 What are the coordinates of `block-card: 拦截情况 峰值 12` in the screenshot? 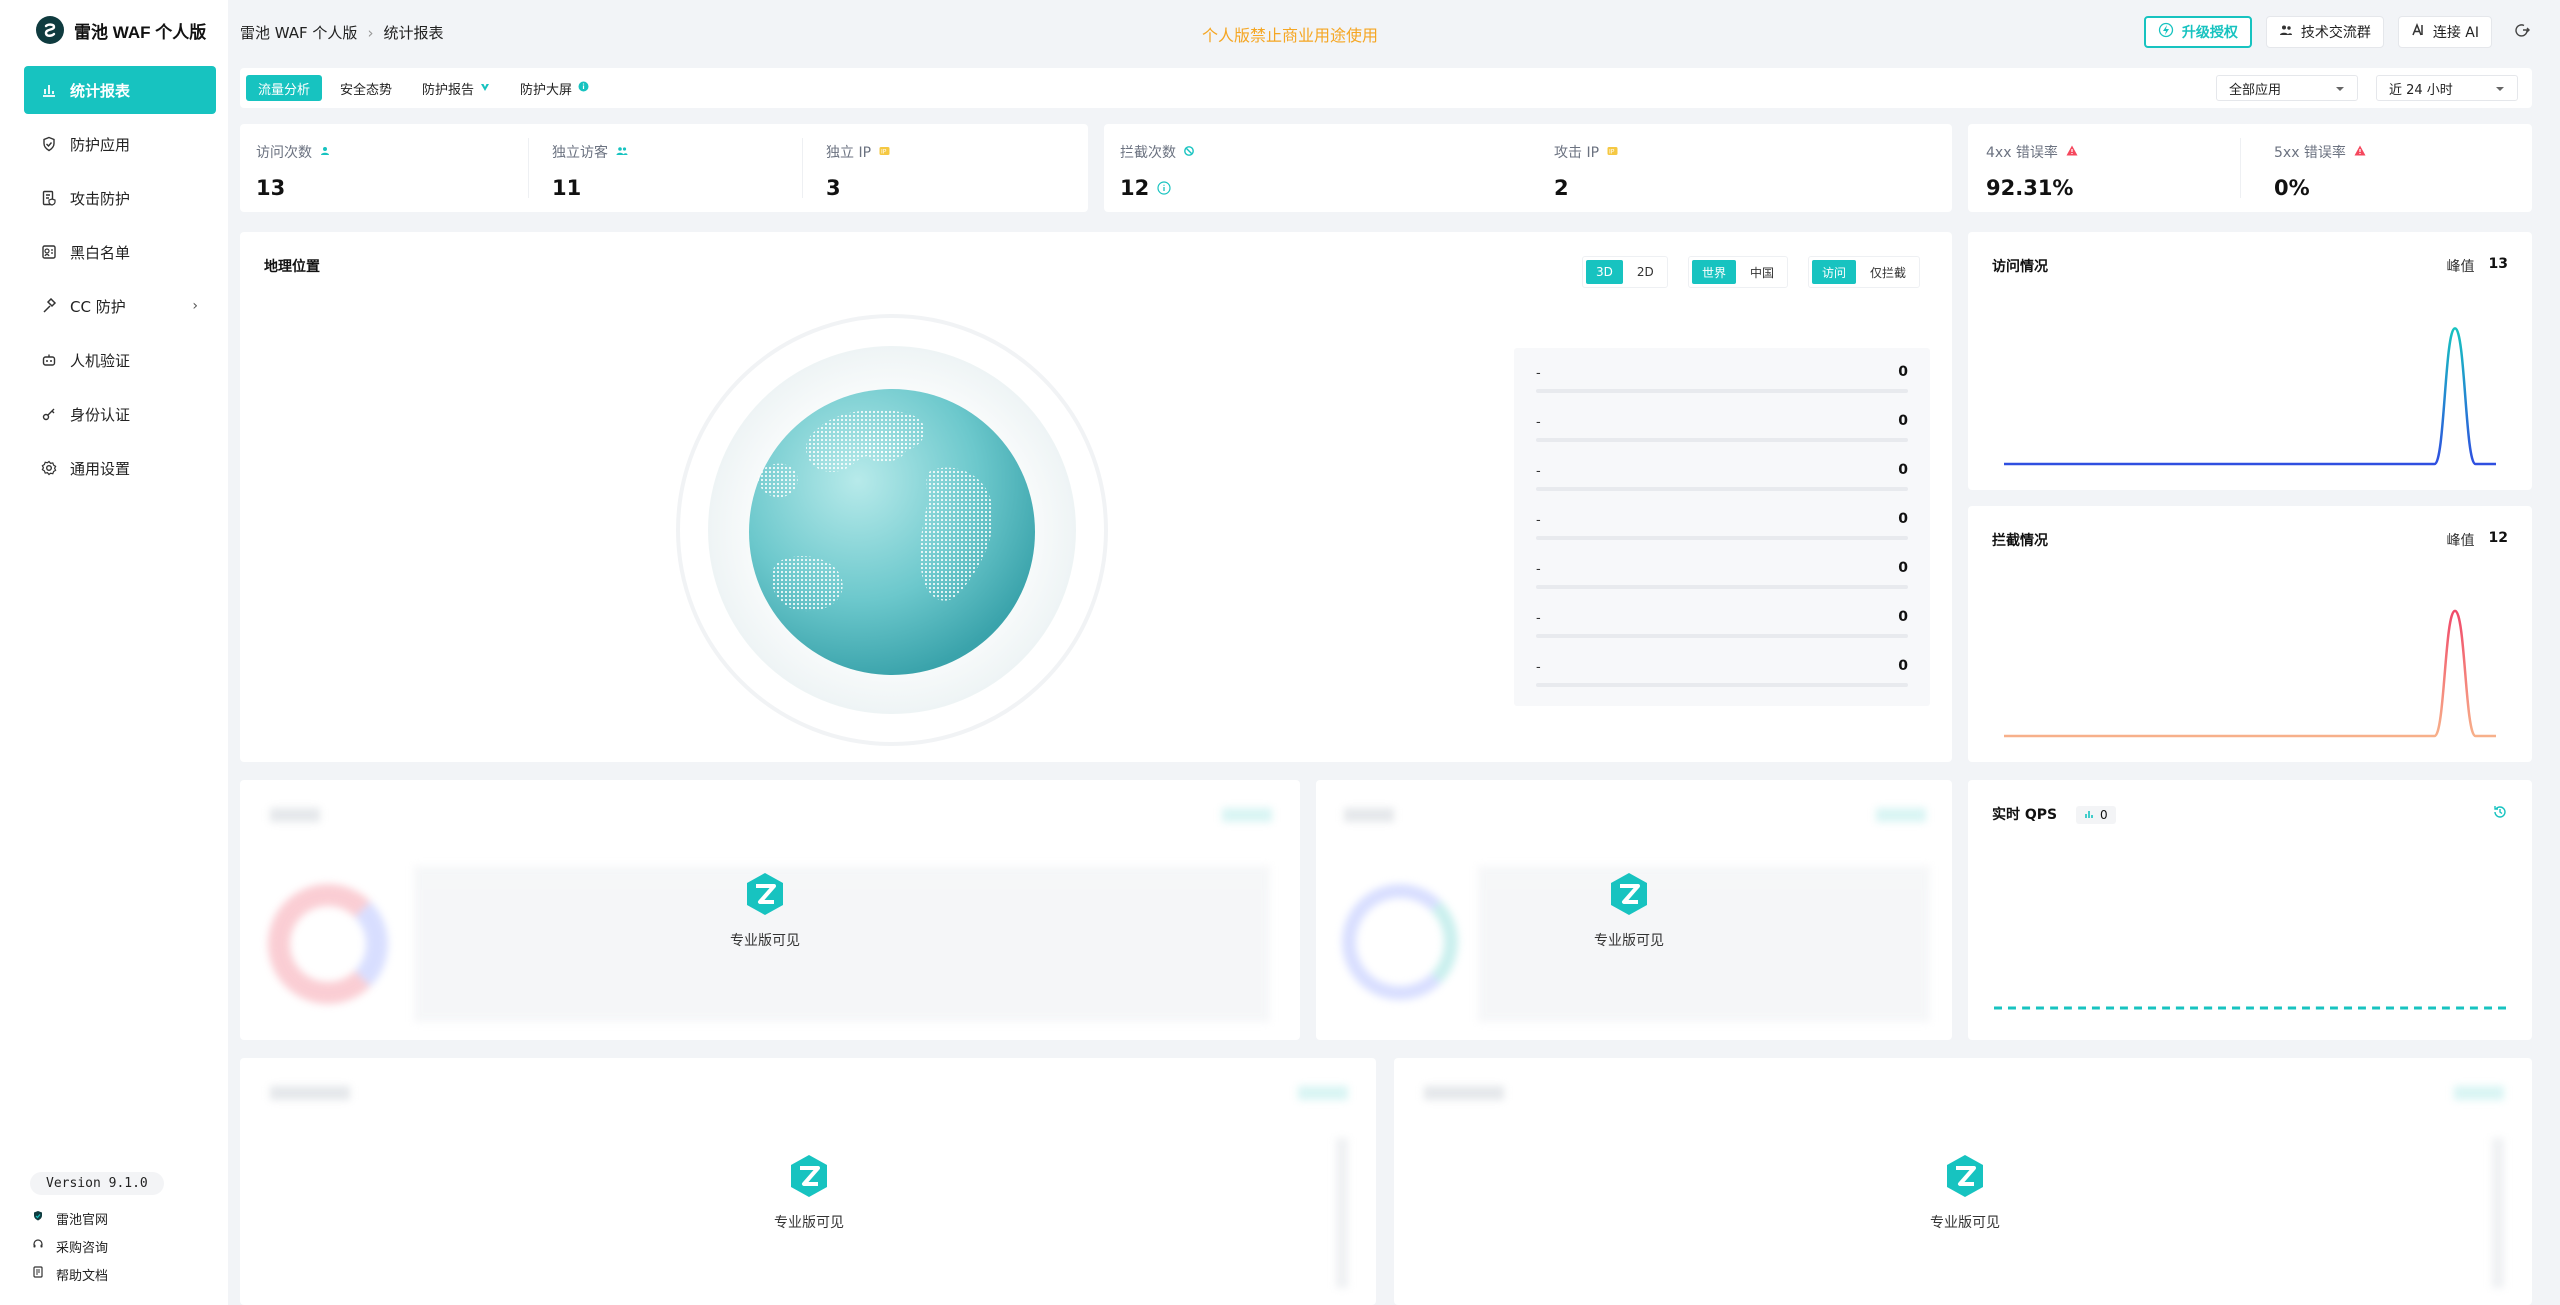 It's located at (2250, 634).